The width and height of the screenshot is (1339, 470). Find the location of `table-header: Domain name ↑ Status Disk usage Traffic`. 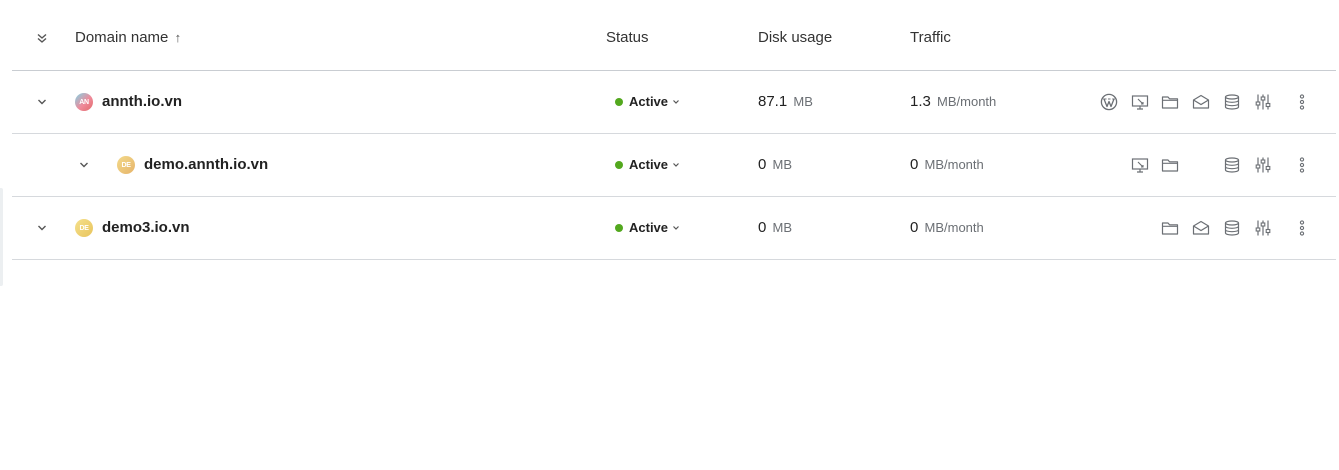

table-header: Domain name ↑ Status Disk usage Traffic is located at coordinates (674, 35).